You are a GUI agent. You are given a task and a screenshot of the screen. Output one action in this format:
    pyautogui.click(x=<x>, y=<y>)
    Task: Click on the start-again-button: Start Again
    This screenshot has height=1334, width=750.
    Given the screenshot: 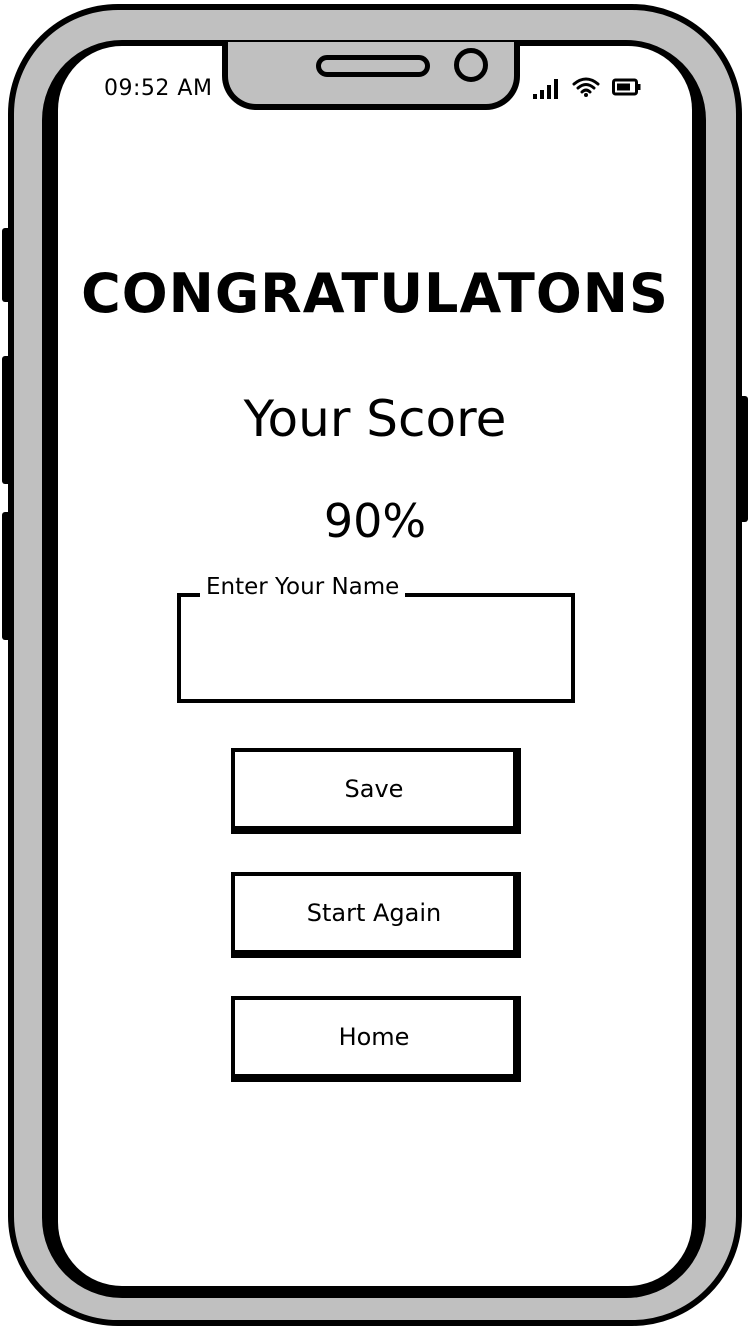 What is the action you would take?
    pyautogui.click(x=376, y=915)
    